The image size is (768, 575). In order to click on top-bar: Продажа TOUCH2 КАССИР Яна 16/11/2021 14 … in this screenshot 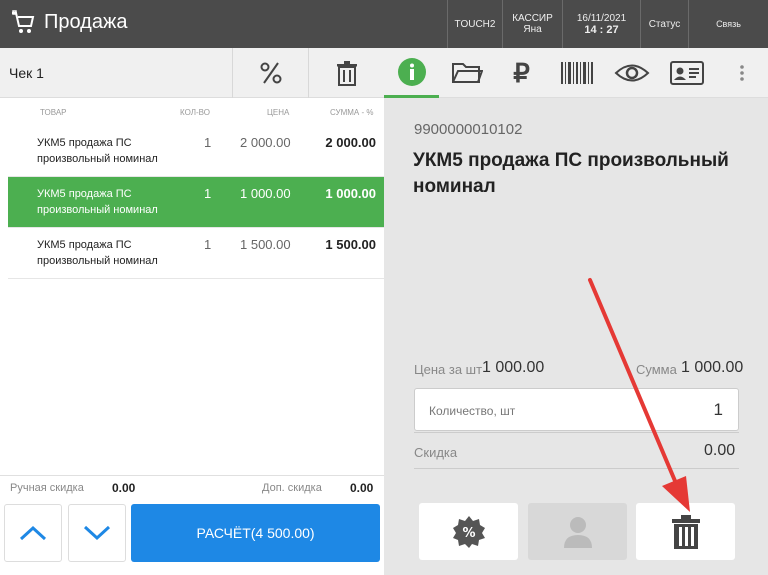, I will do `click(384, 24)`.